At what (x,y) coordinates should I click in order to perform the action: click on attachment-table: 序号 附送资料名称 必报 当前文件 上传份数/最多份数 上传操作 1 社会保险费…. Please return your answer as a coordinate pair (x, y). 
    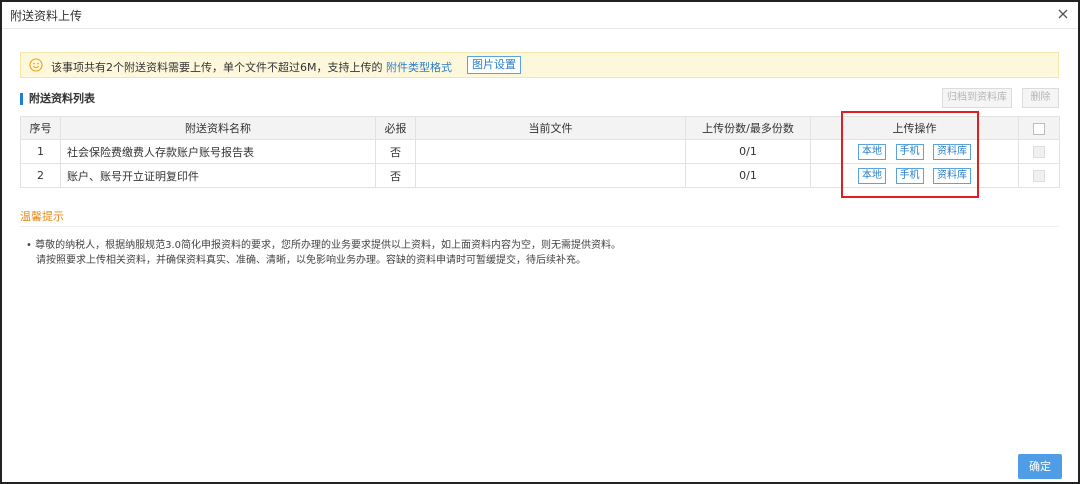
    Looking at the image, I should click on (540, 152).